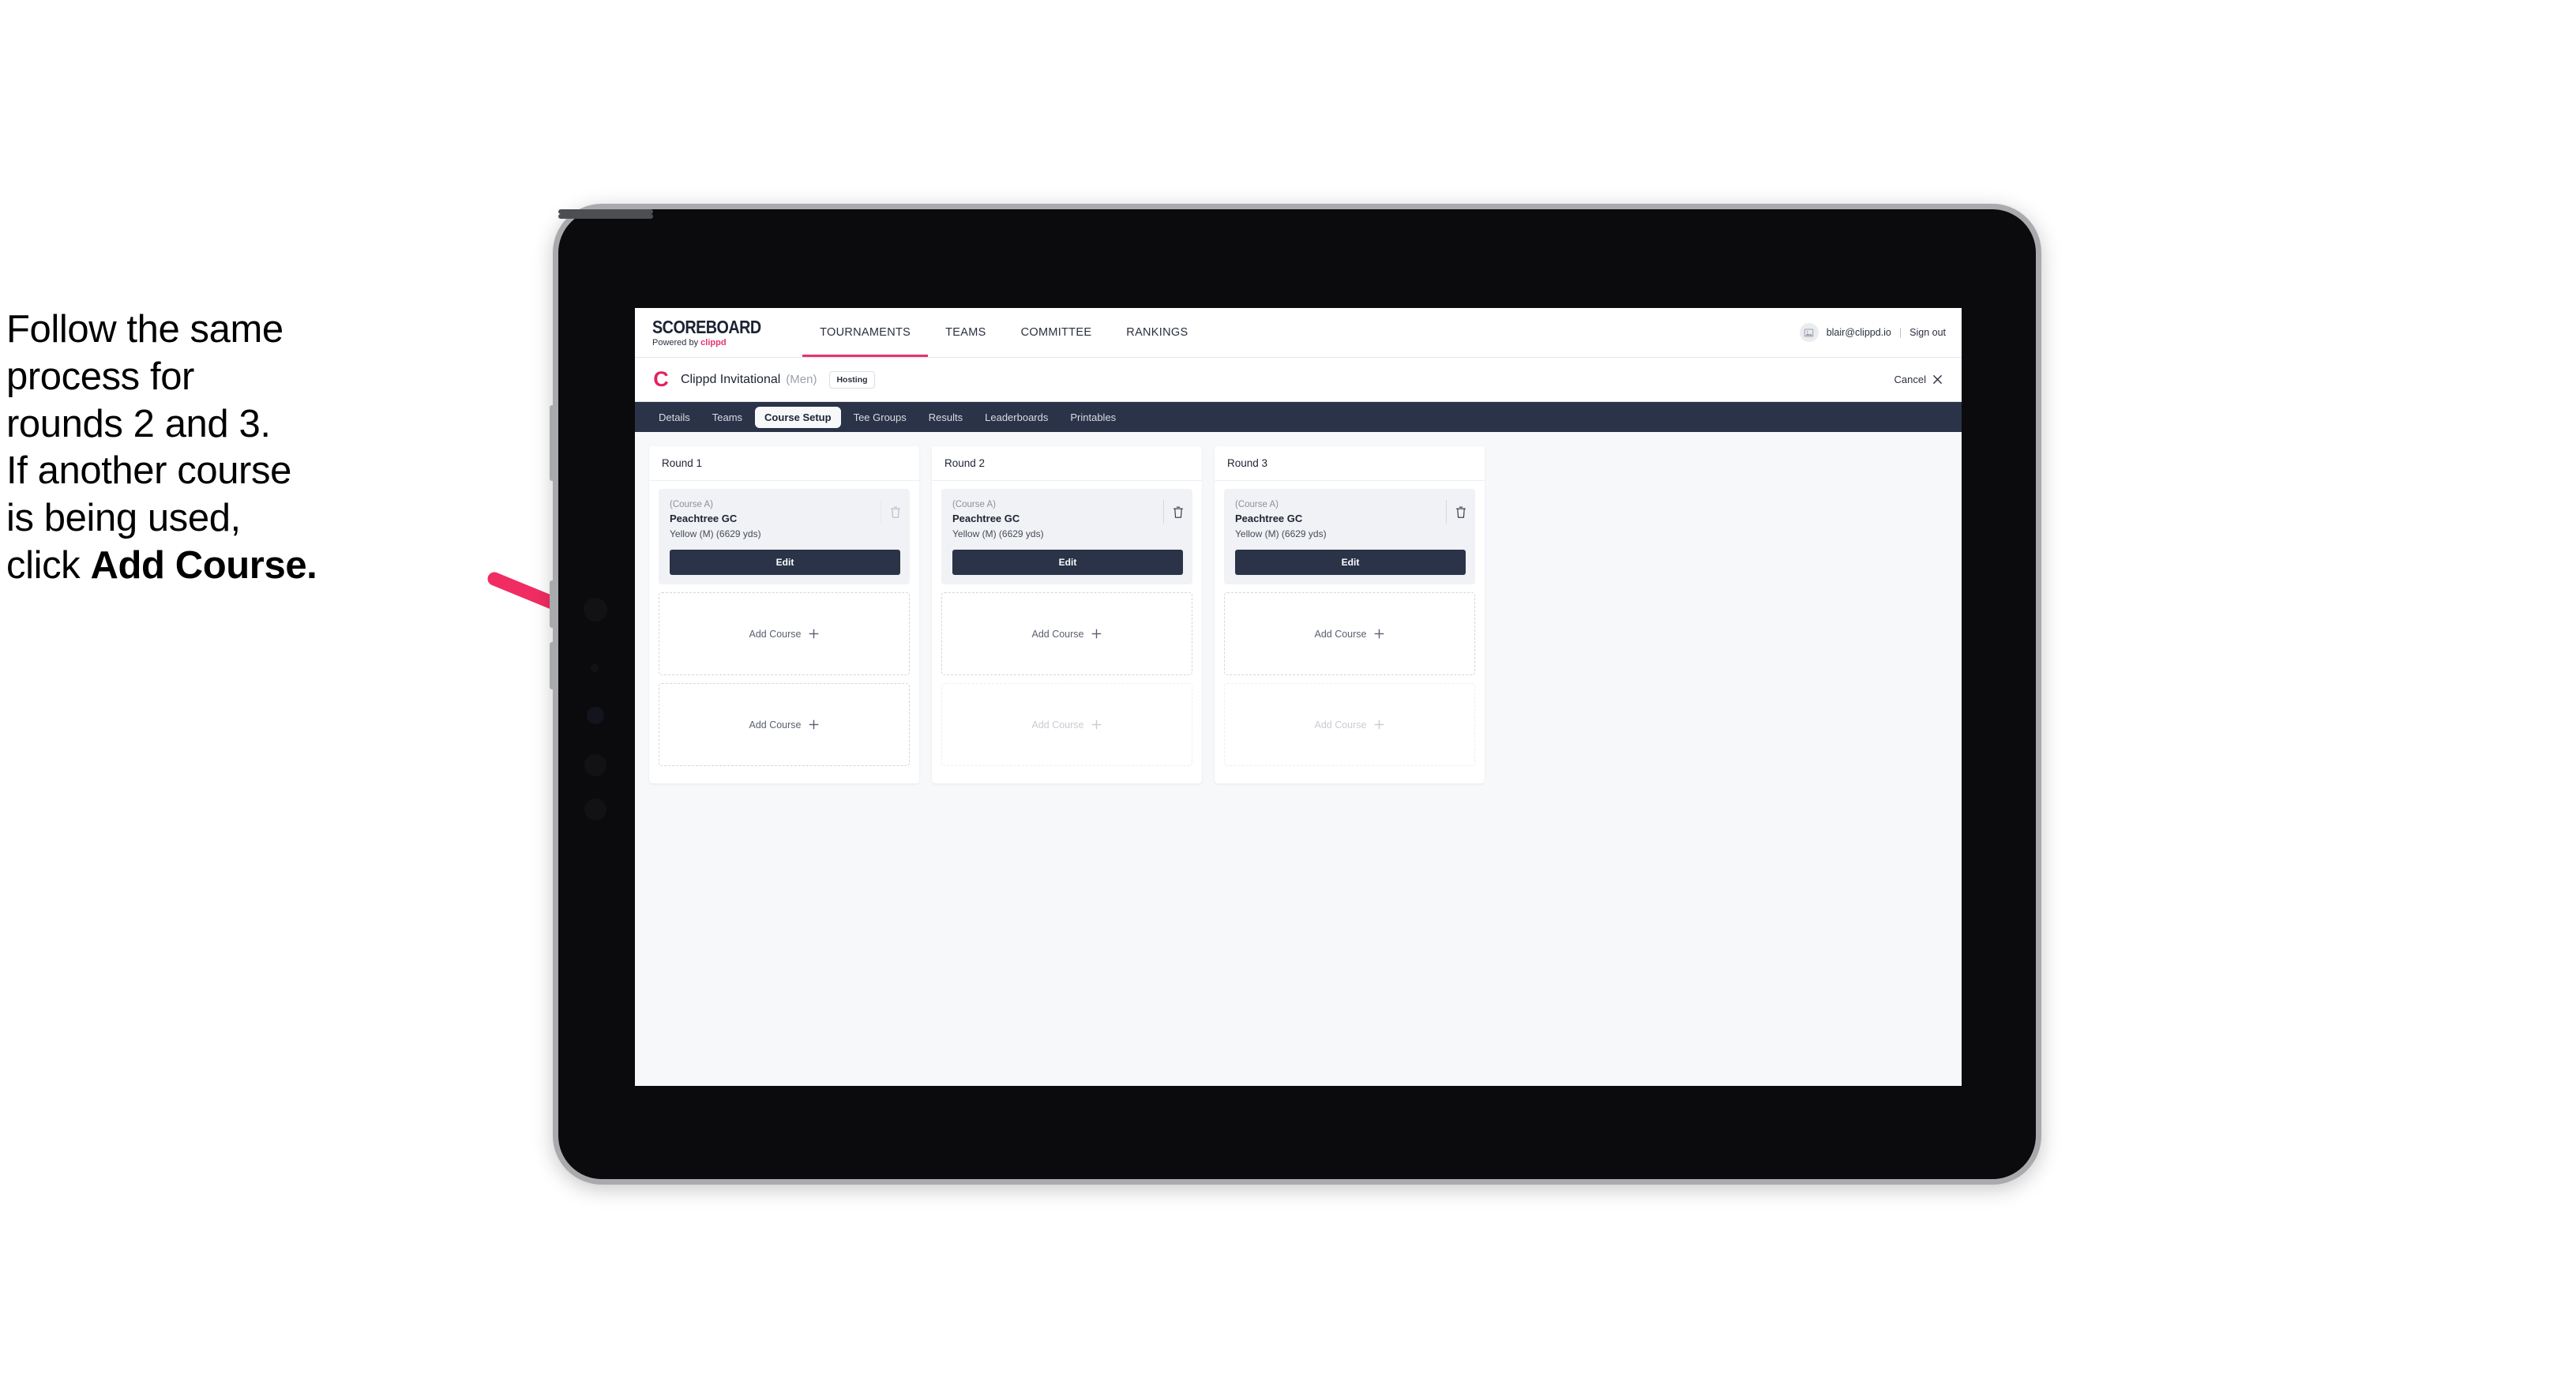  I want to click on user-email: blair@clippd.io, so click(1858, 332).